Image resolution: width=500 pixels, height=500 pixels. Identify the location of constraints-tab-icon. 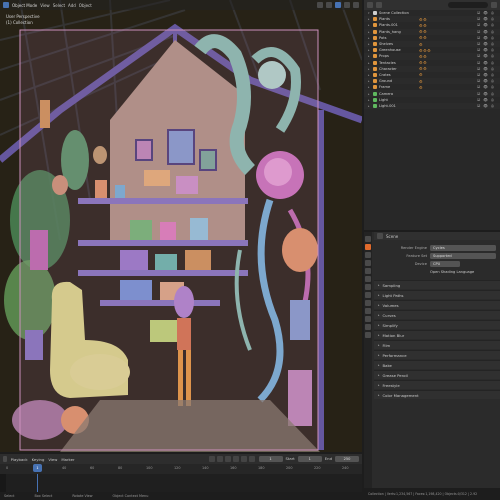
(368, 319).